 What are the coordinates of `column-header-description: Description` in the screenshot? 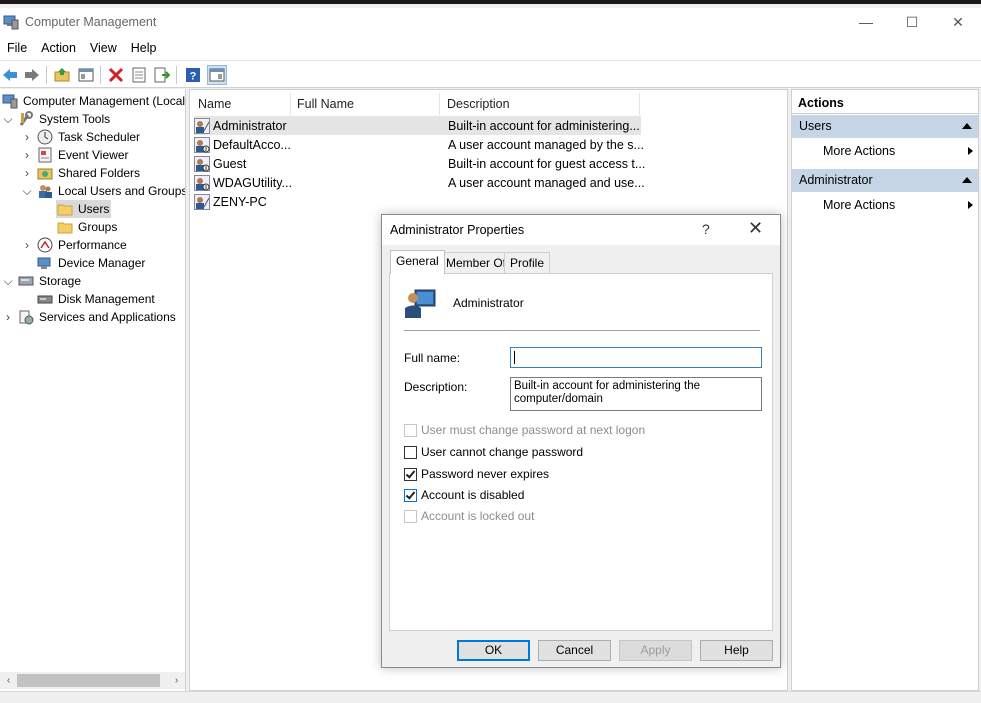 It's located at (539, 104).